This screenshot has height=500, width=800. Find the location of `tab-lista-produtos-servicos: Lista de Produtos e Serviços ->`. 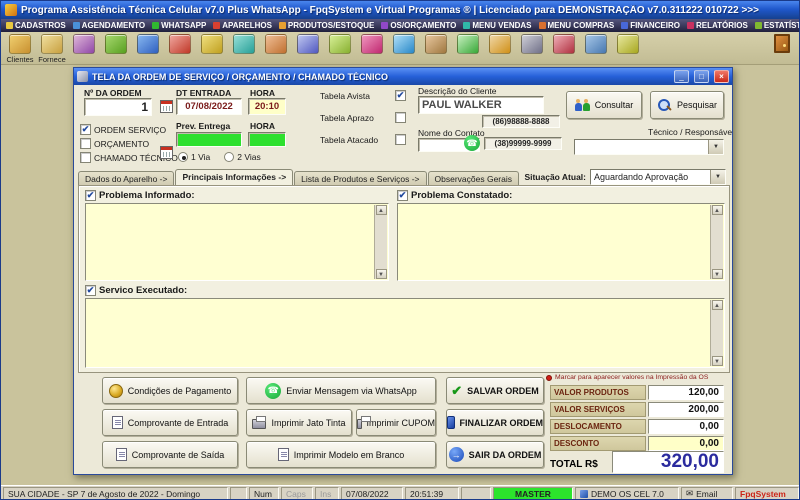

tab-lista-produtos-servicos: Lista de Produtos e Serviços -> is located at coordinates (360, 178).